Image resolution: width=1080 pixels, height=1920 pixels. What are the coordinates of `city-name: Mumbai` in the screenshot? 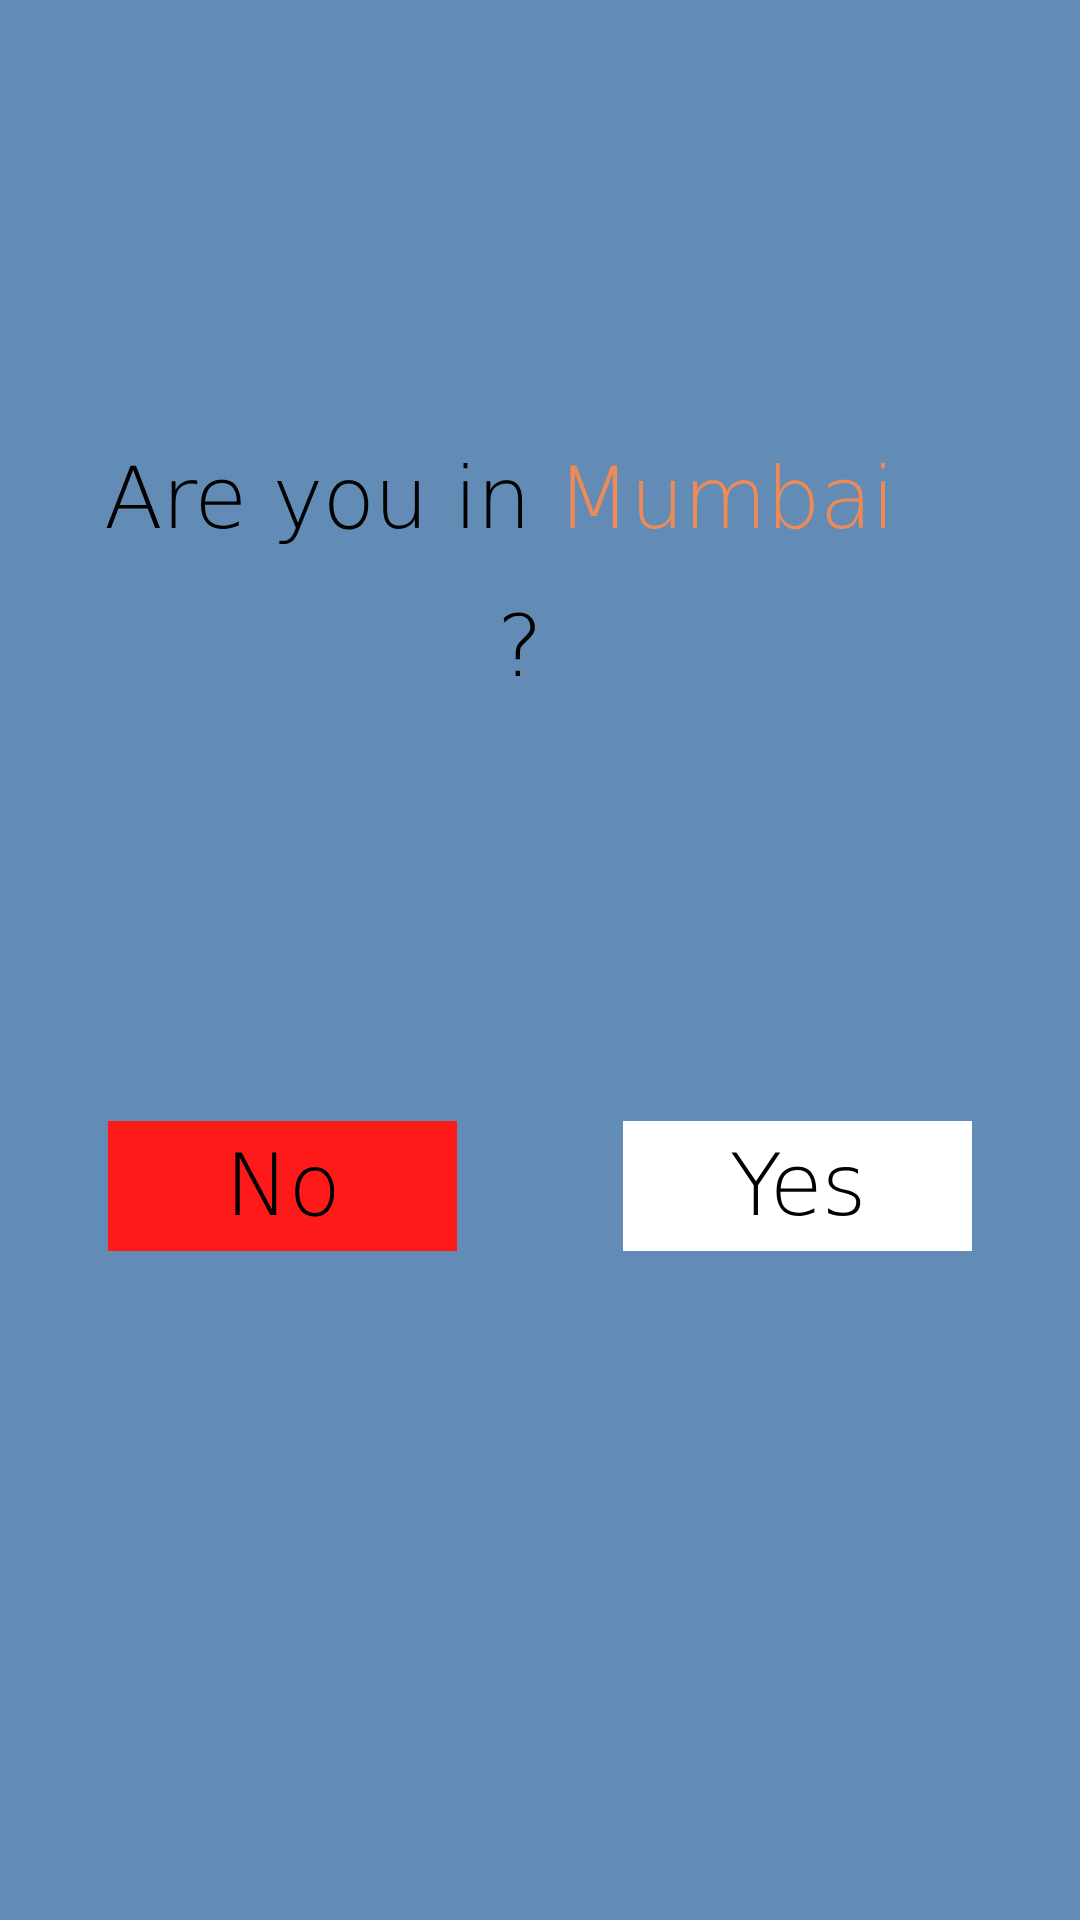 It's located at (726, 499).